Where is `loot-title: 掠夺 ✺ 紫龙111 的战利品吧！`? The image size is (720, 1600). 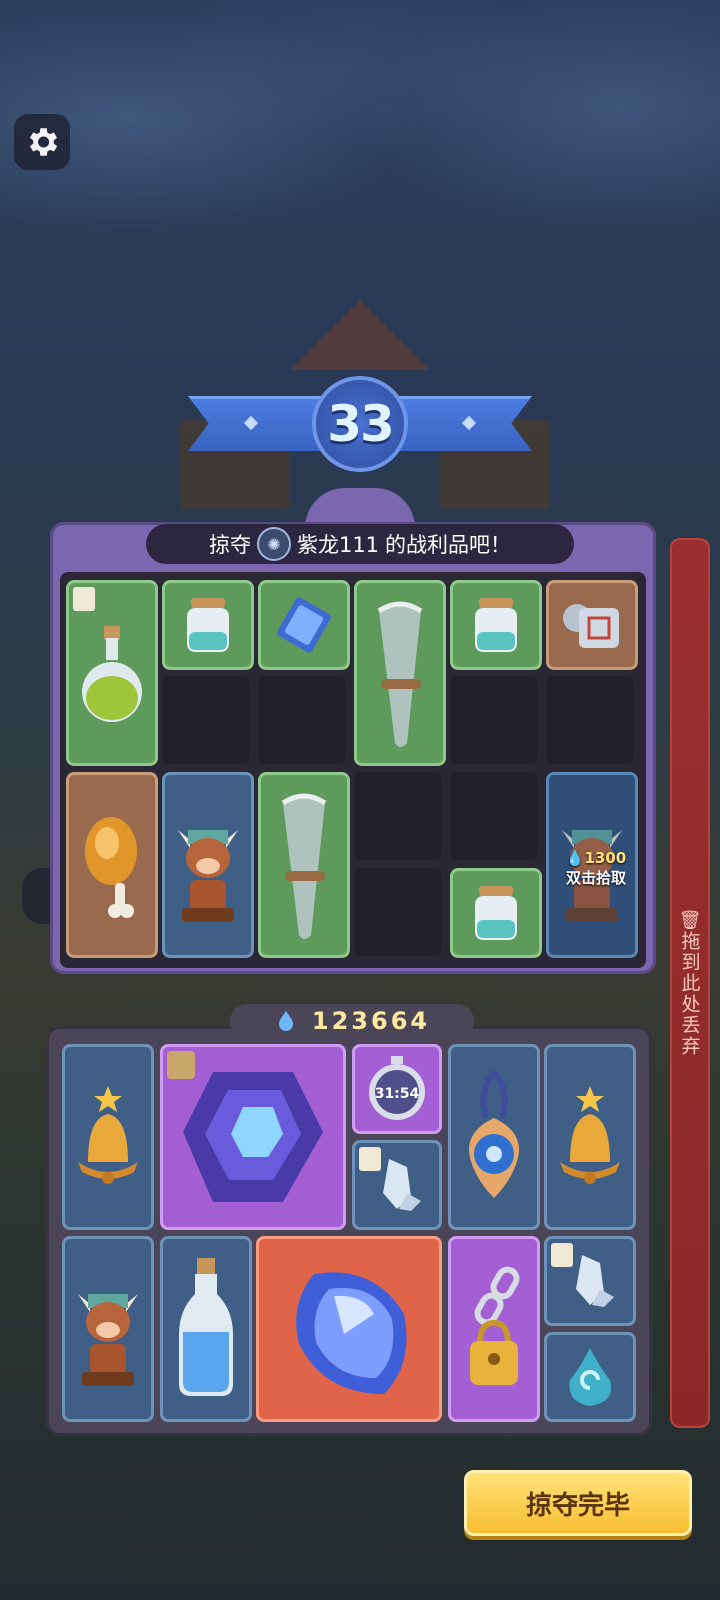 loot-title: 掠夺 ✺ 紫龙111 的战利品吧！ is located at coordinates (360, 544).